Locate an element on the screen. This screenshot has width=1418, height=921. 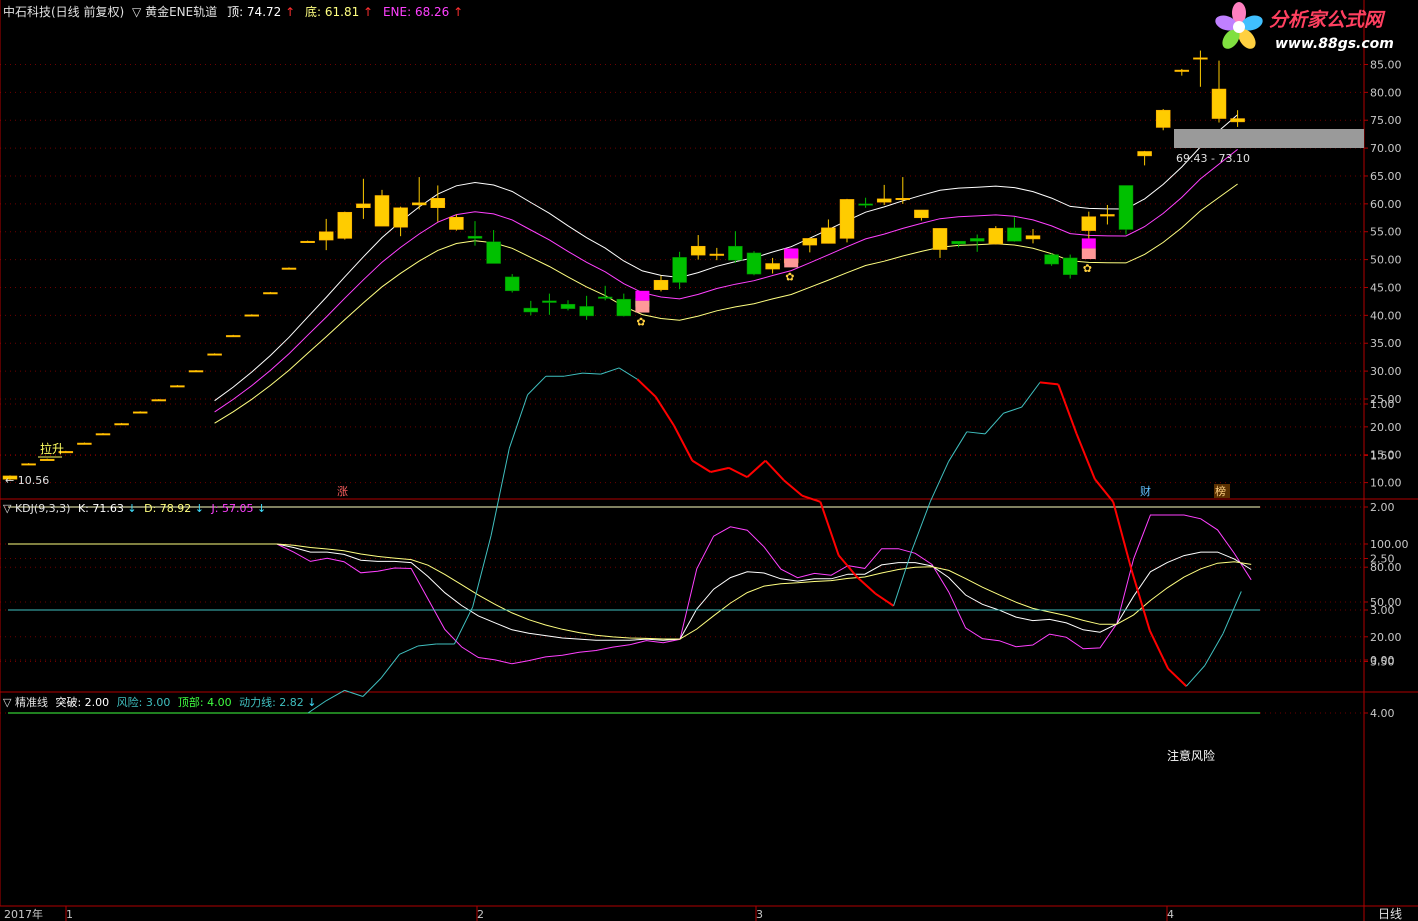
date-year: 2017年 is located at coordinates (23, 914).